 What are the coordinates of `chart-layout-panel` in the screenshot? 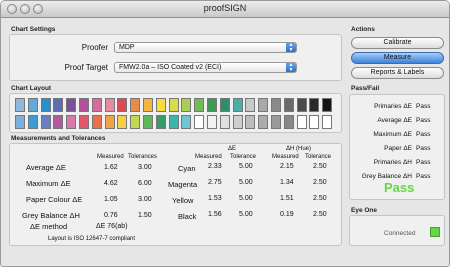 It's located at (175, 113).